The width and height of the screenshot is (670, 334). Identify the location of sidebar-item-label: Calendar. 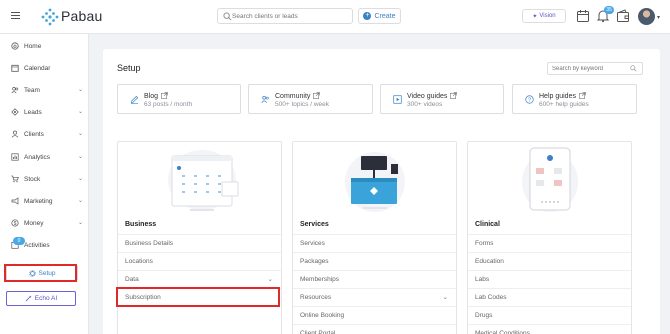
(37, 68).